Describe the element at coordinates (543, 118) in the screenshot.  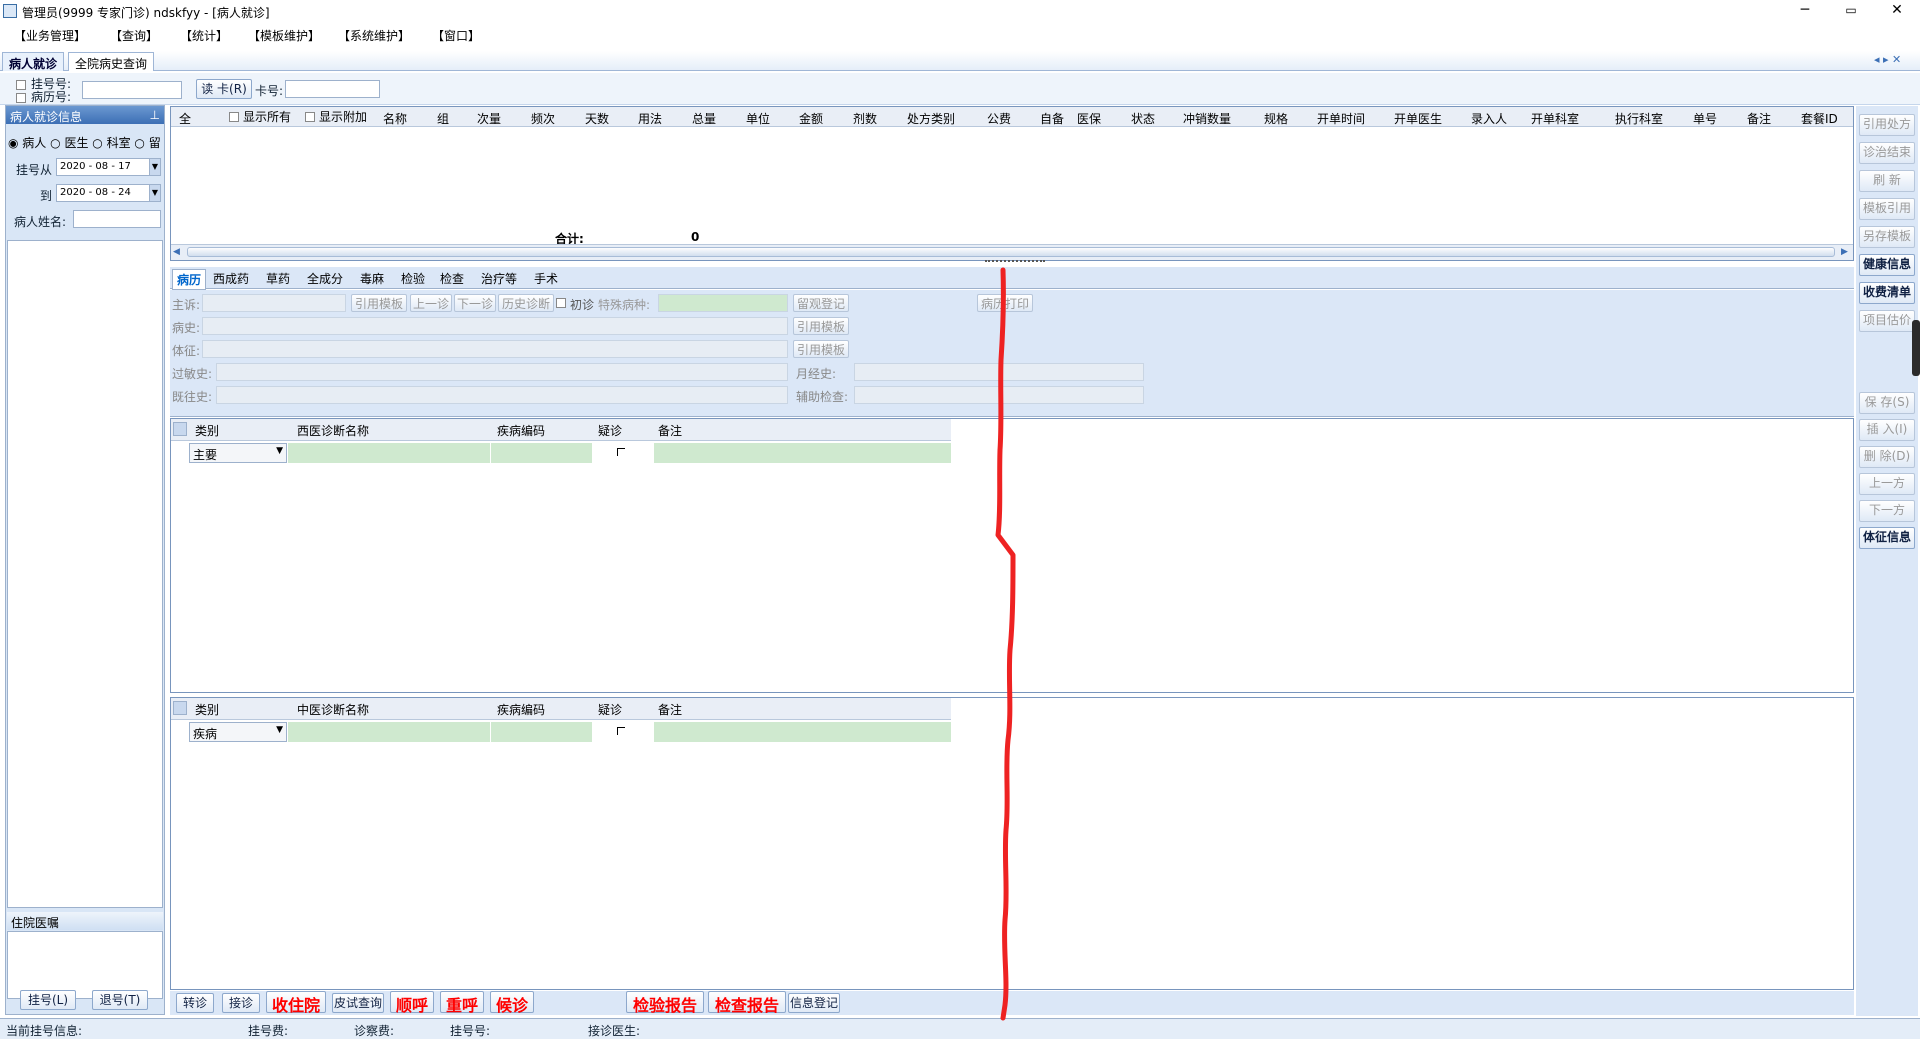
I see `col-frequency: 频次` at that location.